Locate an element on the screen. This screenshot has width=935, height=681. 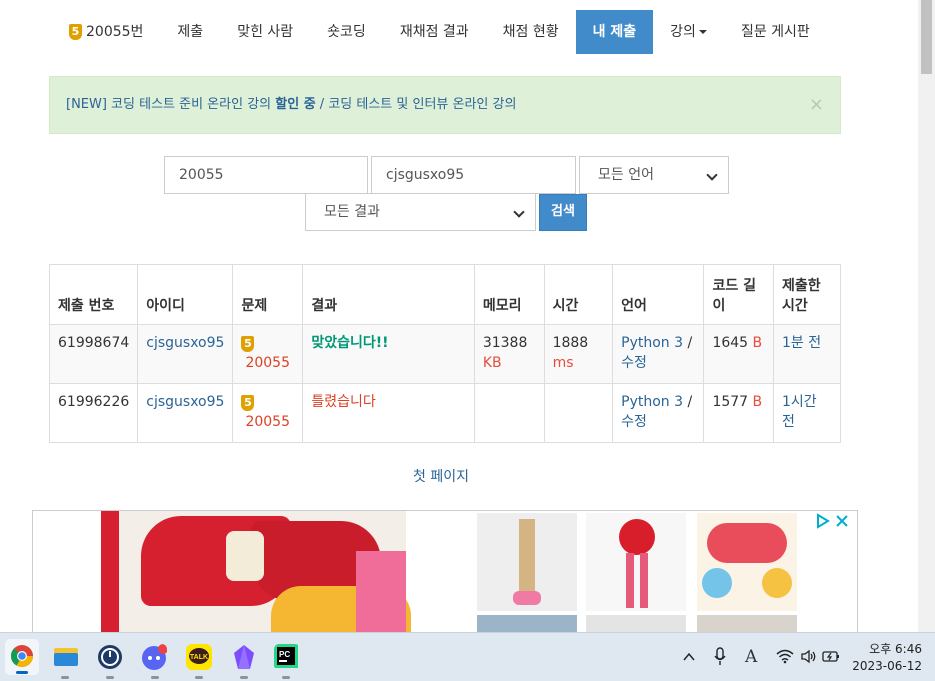
ad-blue-circle is located at coordinates (717, 583).